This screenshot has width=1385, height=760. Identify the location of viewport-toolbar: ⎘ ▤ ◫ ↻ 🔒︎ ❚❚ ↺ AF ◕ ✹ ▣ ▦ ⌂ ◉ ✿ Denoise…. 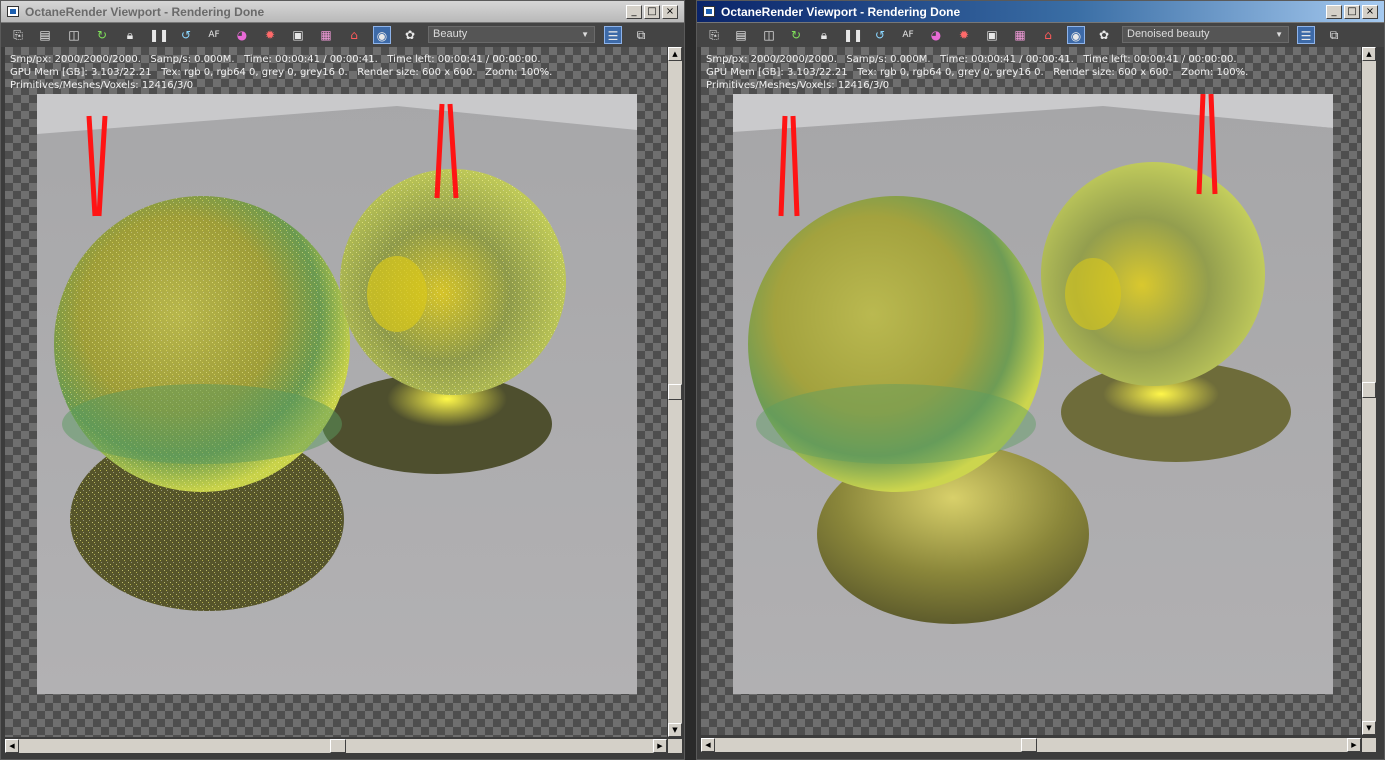
(1040, 35).